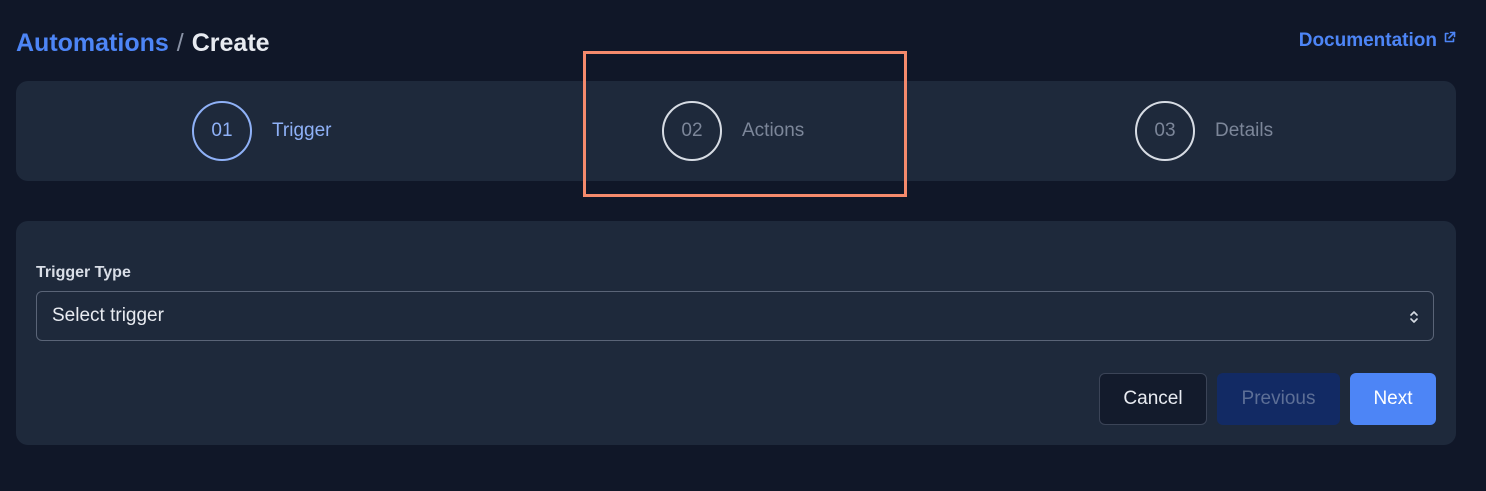  I want to click on trigger-type-select: Select trigger, so click(735, 316).